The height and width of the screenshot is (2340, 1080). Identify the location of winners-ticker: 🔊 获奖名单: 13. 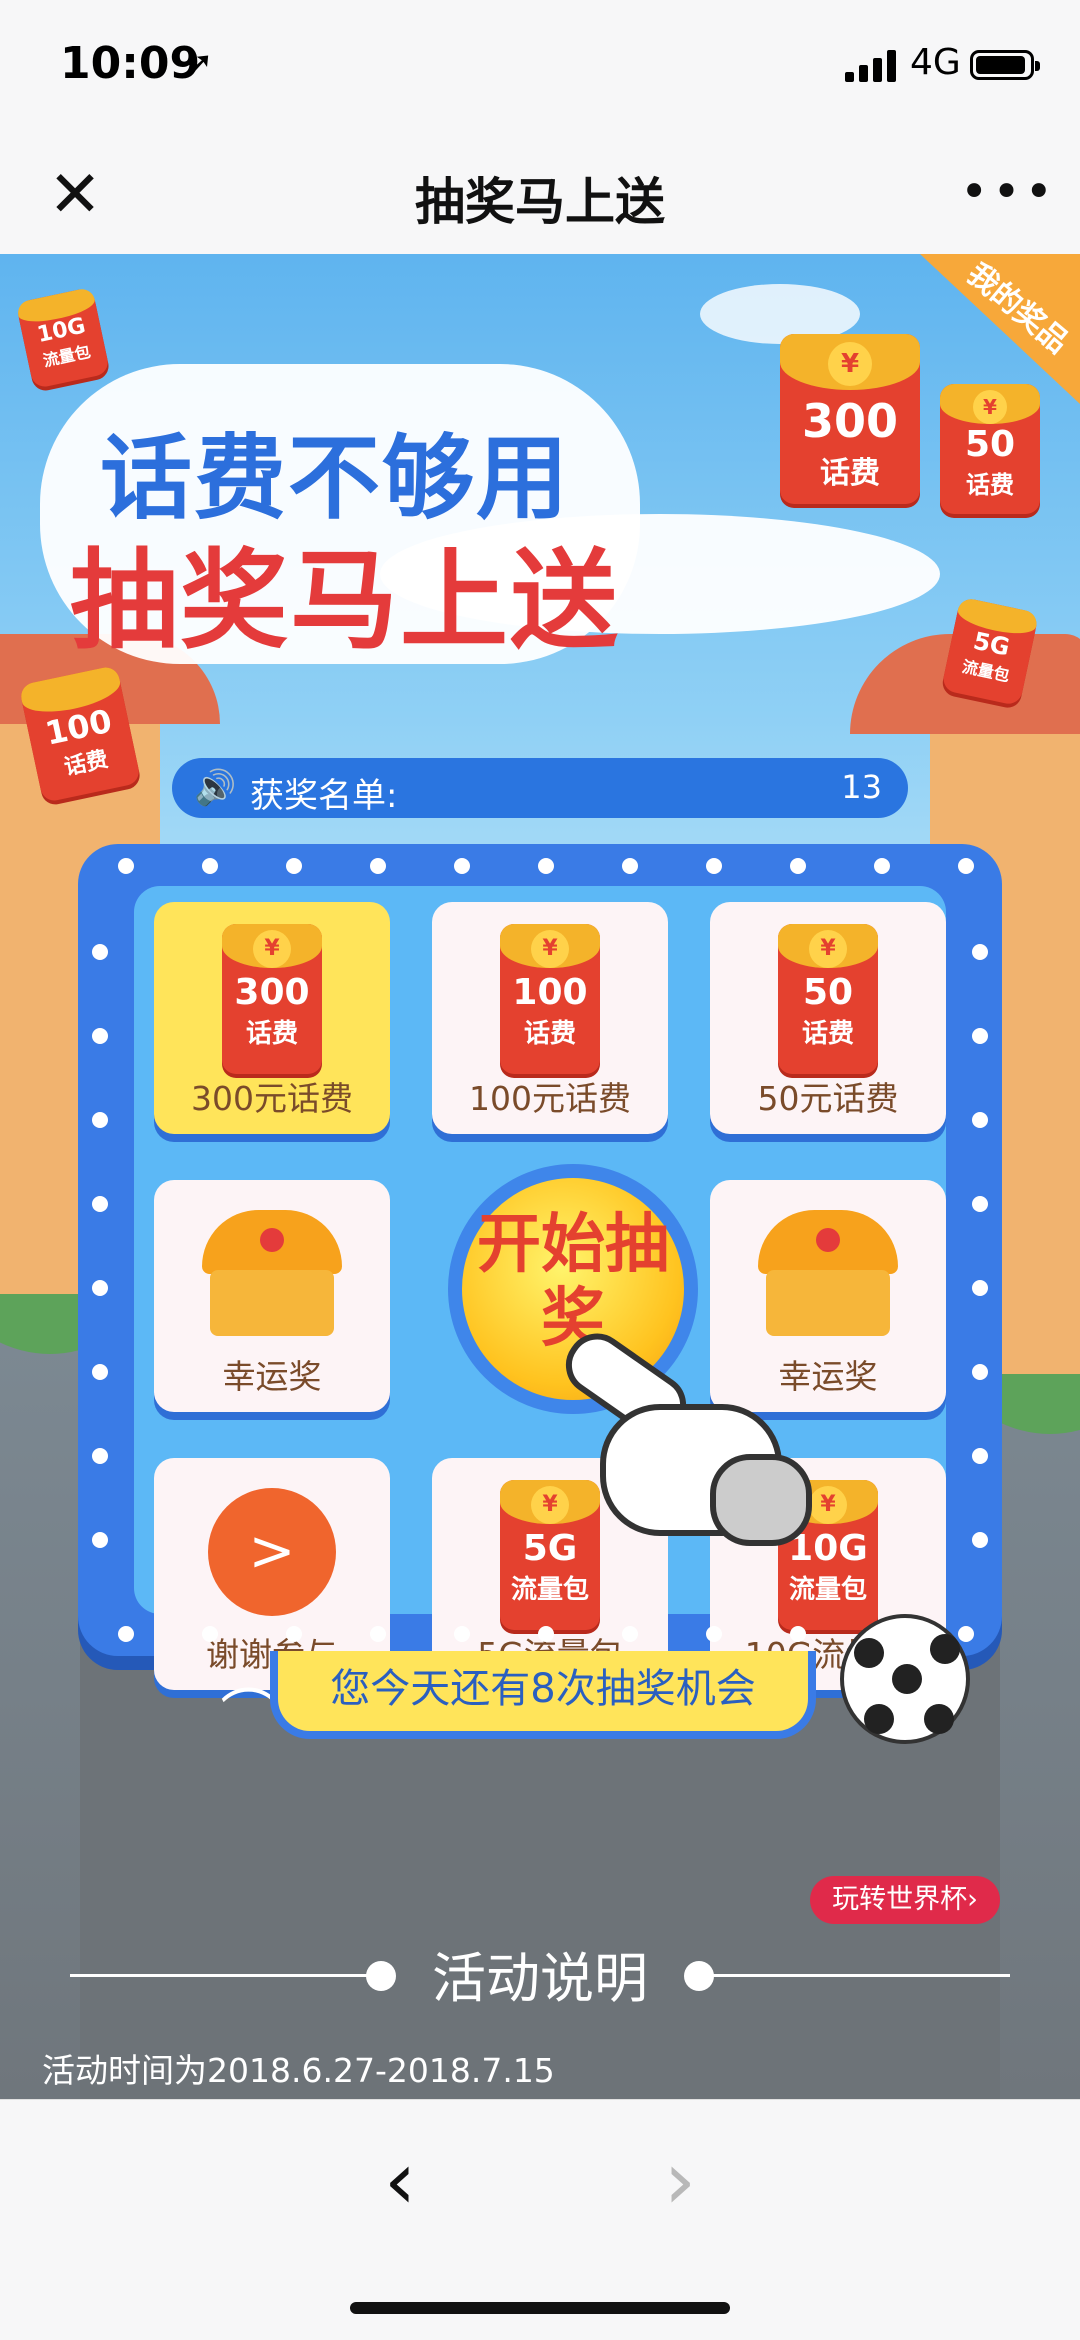
(540, 788).